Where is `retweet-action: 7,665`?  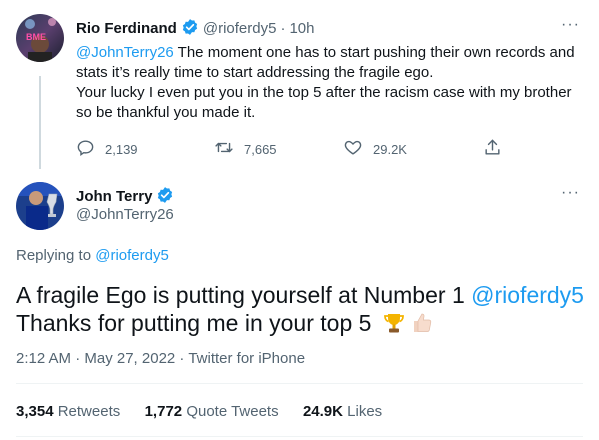
retweet-action: 7,665 is located at coordinates (245, 149).